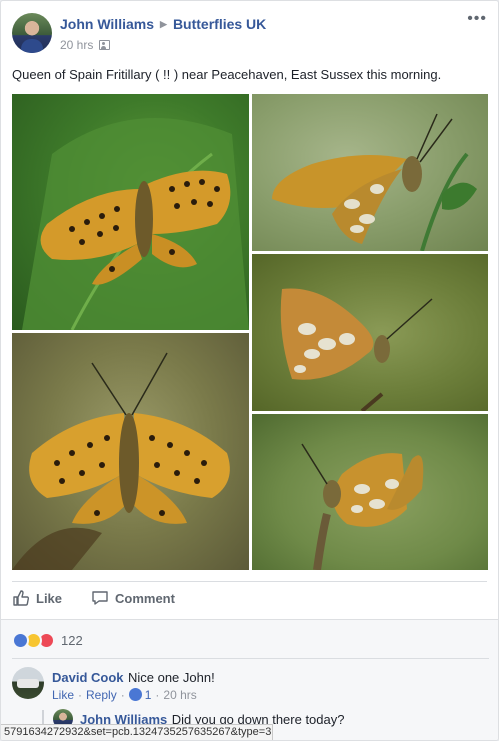  I want to click on post-time: 20 hrs, so click(76, 45).